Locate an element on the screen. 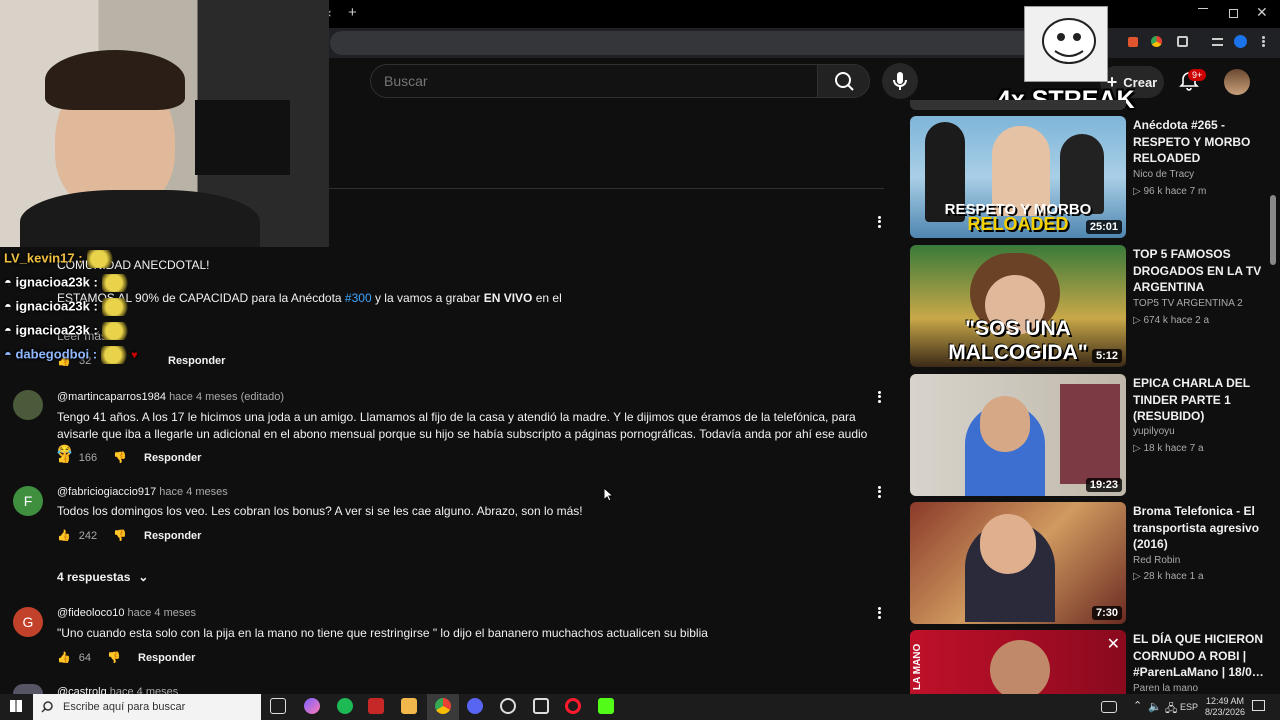 This screenshot has height=720, width=1280. comment-author: @castrolg is located at coordinates (82, 690).